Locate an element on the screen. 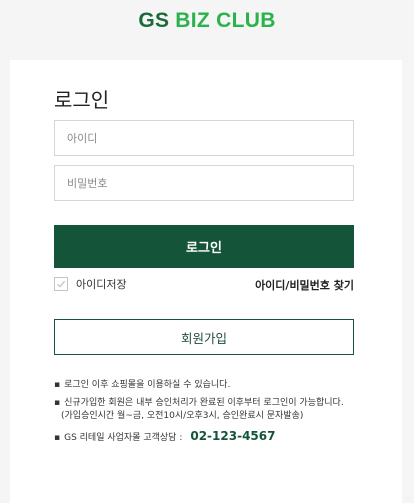 This screenshot has height=503, width=414. find-id-password-link: 아이디/비밀번호 찾기 is located at coordinates (304, 285).